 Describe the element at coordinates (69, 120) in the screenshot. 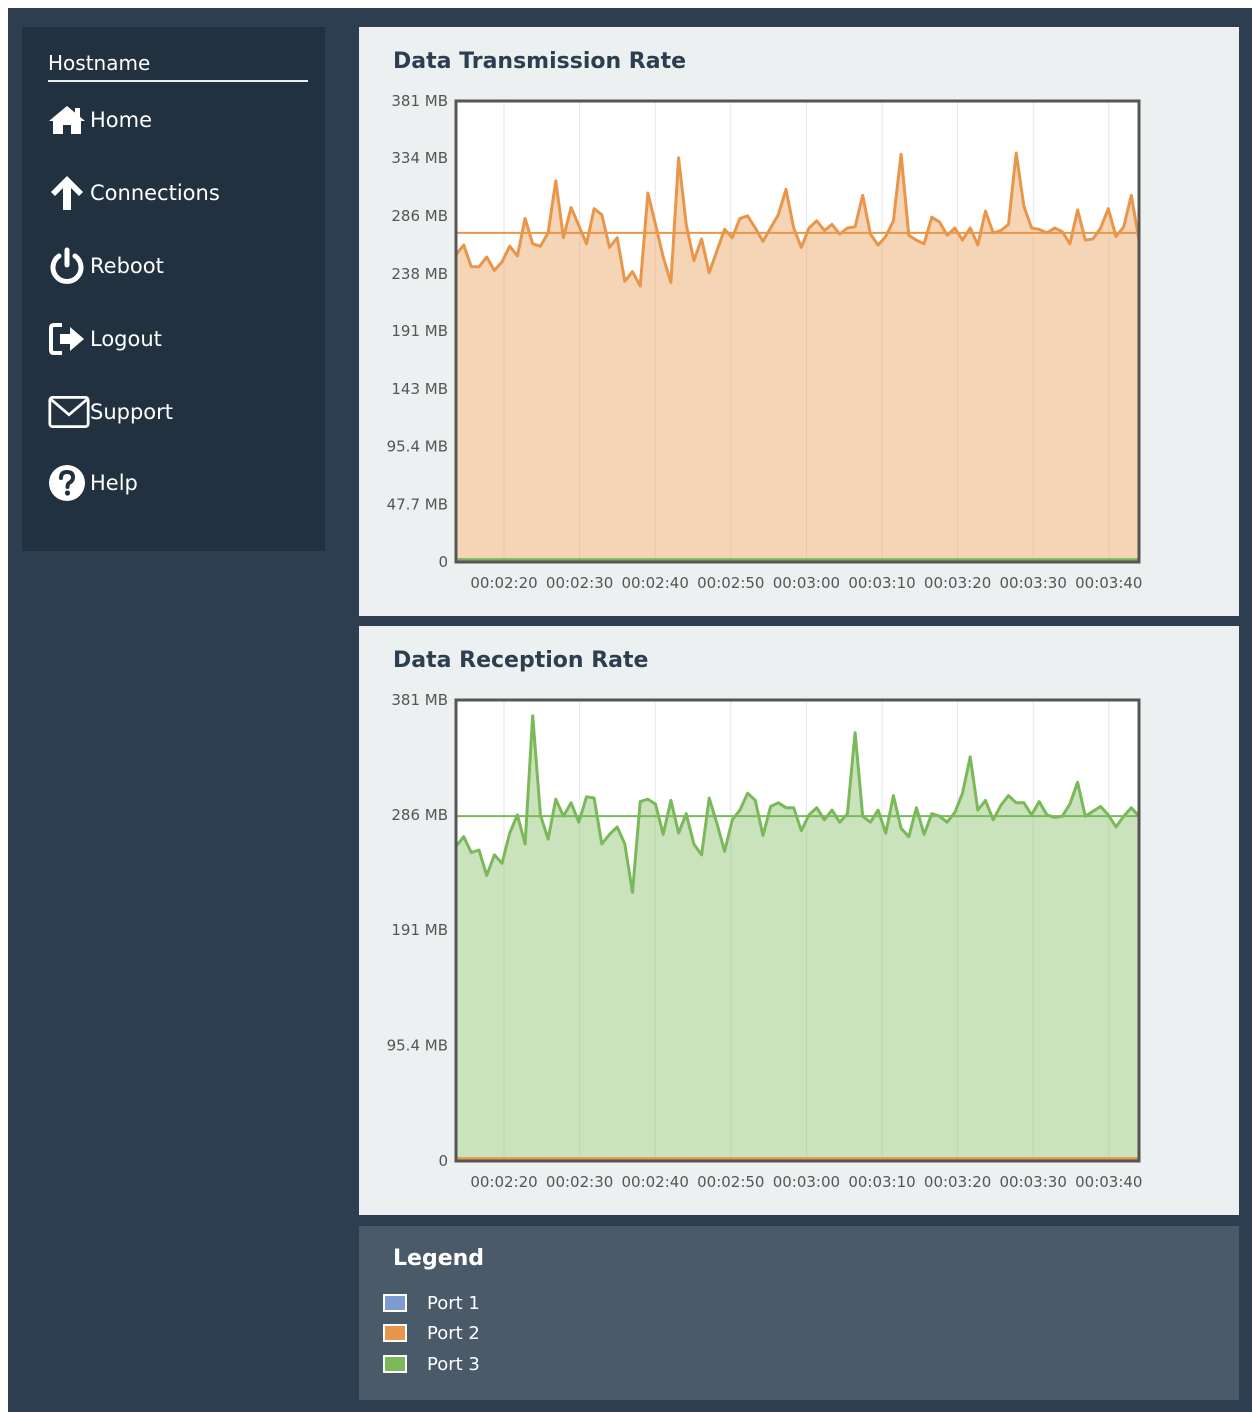

I see `home-icon` at that location.